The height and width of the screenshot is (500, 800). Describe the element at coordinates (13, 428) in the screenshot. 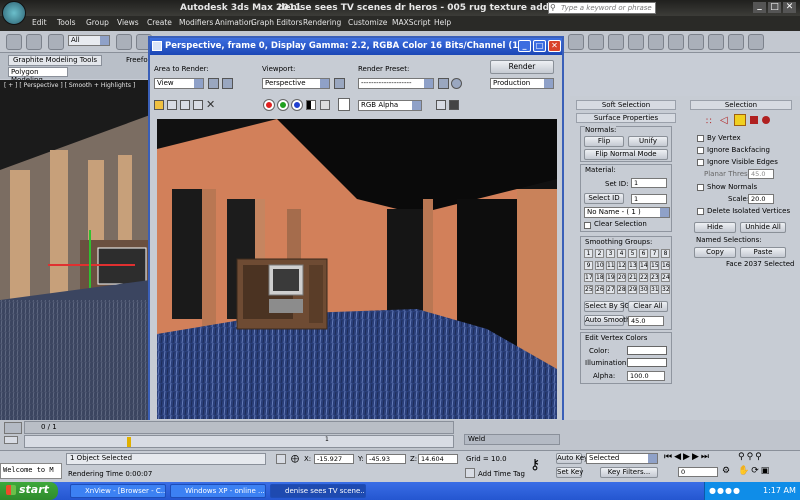

I see `mini-curve-editor-icon` at that location.